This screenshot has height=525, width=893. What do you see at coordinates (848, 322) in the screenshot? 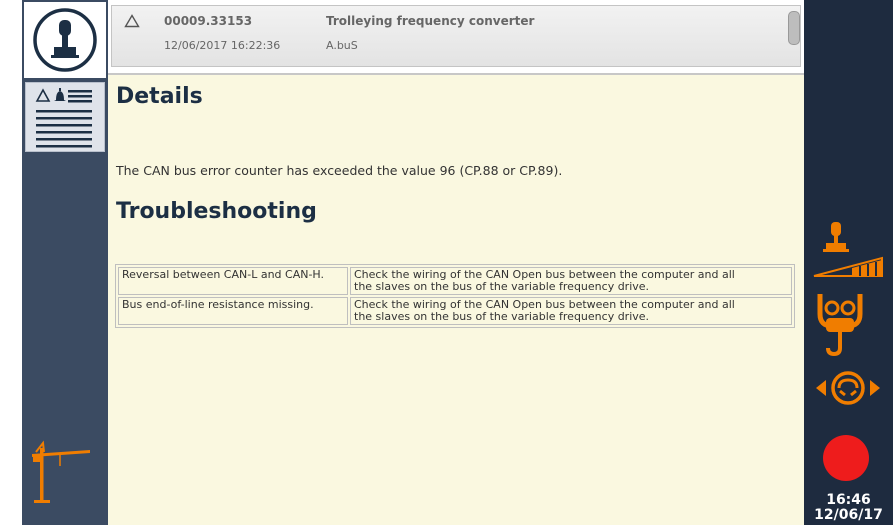
I see `hoist-hook-icon` at bounding box center [848, 322].